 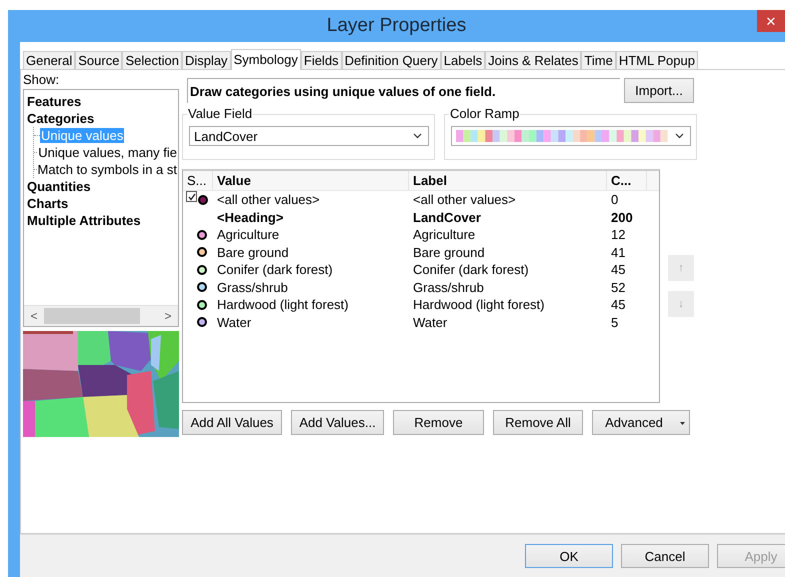 I want to click on table-cell-text: 200, so click(x=622, y=217).